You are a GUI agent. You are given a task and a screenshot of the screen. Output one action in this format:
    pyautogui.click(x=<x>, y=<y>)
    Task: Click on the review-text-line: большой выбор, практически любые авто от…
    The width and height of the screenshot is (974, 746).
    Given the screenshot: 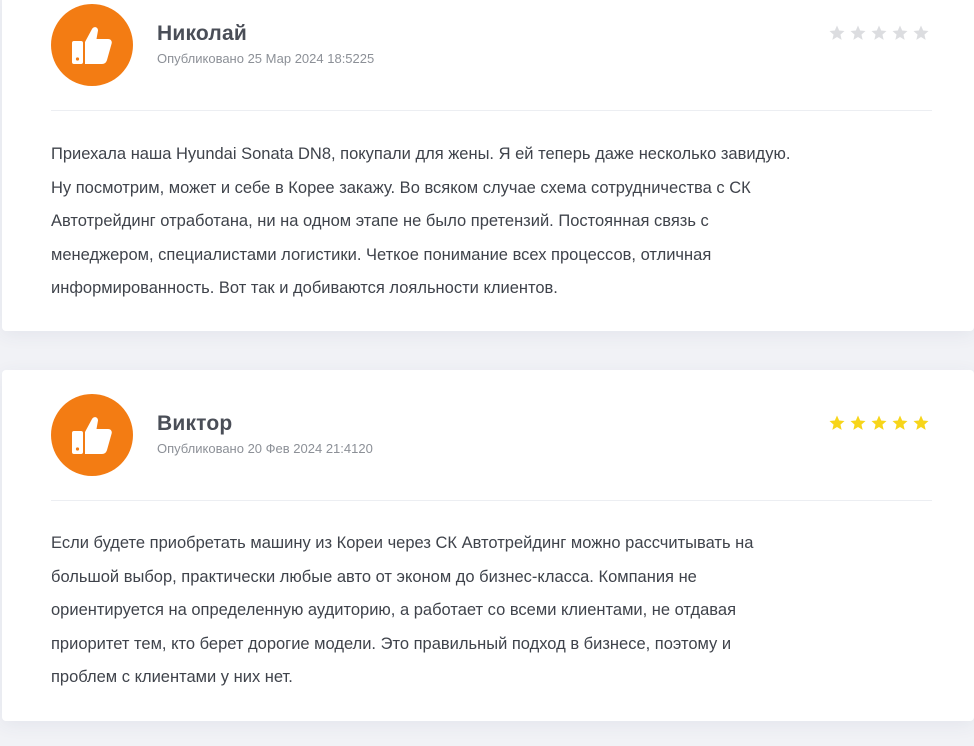 What is the action you would take?
    pyautogui.click(x=374, y=576)
    